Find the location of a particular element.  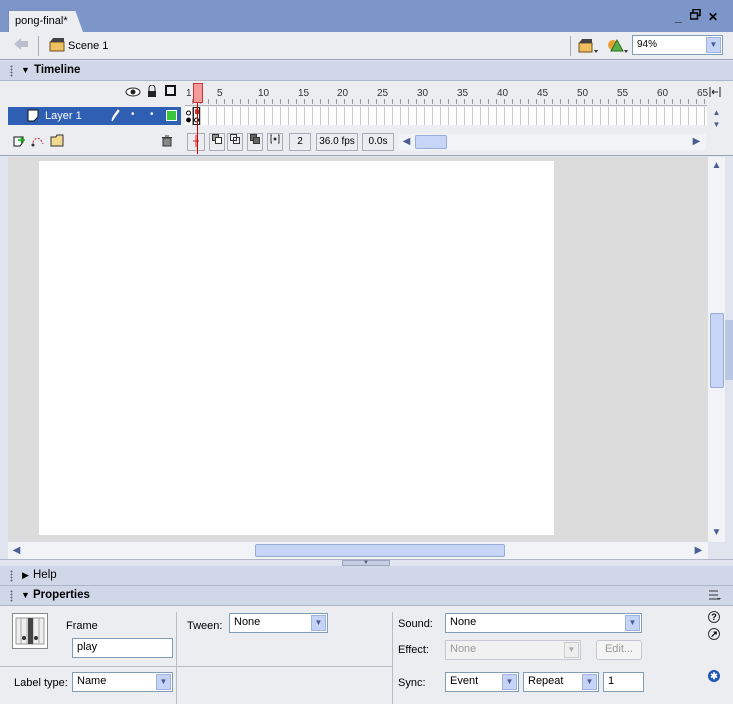

frame-rate: 36.0 fps is located at coordinates (337, 142).